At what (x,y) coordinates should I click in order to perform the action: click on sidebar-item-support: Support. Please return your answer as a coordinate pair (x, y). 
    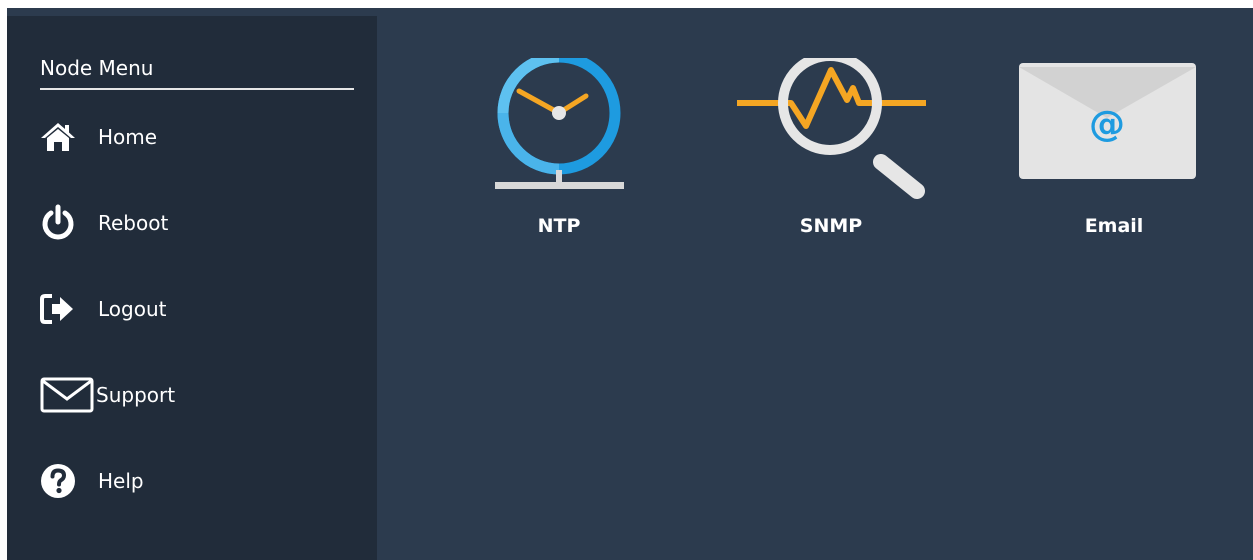
    Looking at the image, I should click on (190, 395).